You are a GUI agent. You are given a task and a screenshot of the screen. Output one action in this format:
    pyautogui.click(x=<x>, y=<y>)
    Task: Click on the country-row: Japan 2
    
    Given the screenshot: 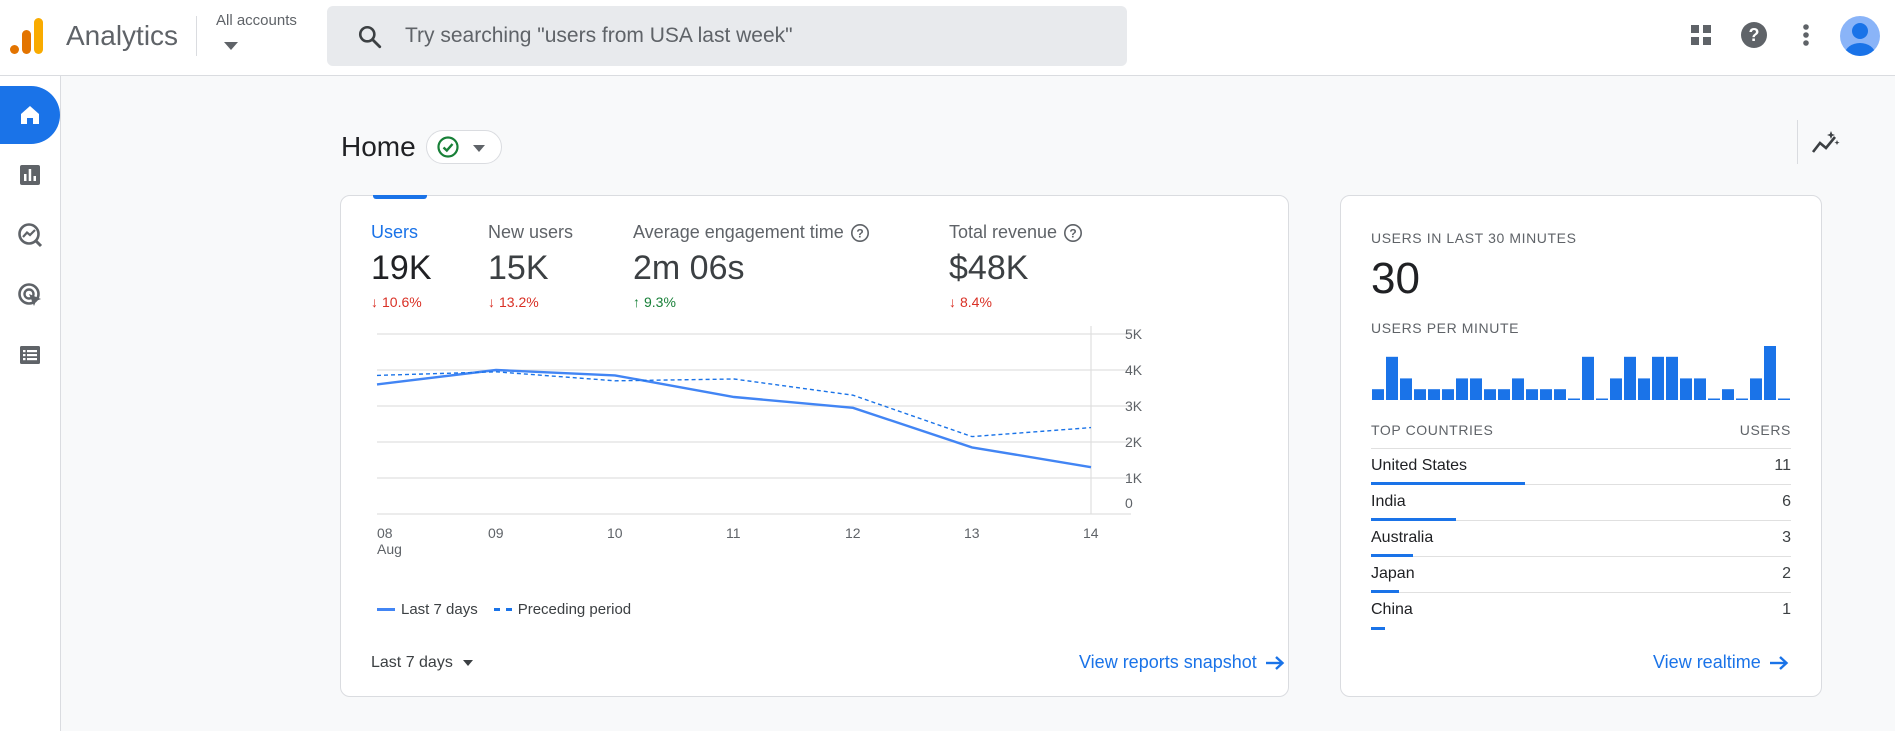 What is the action you would take?
    pyautogui.click(x=1581, y=575)
    